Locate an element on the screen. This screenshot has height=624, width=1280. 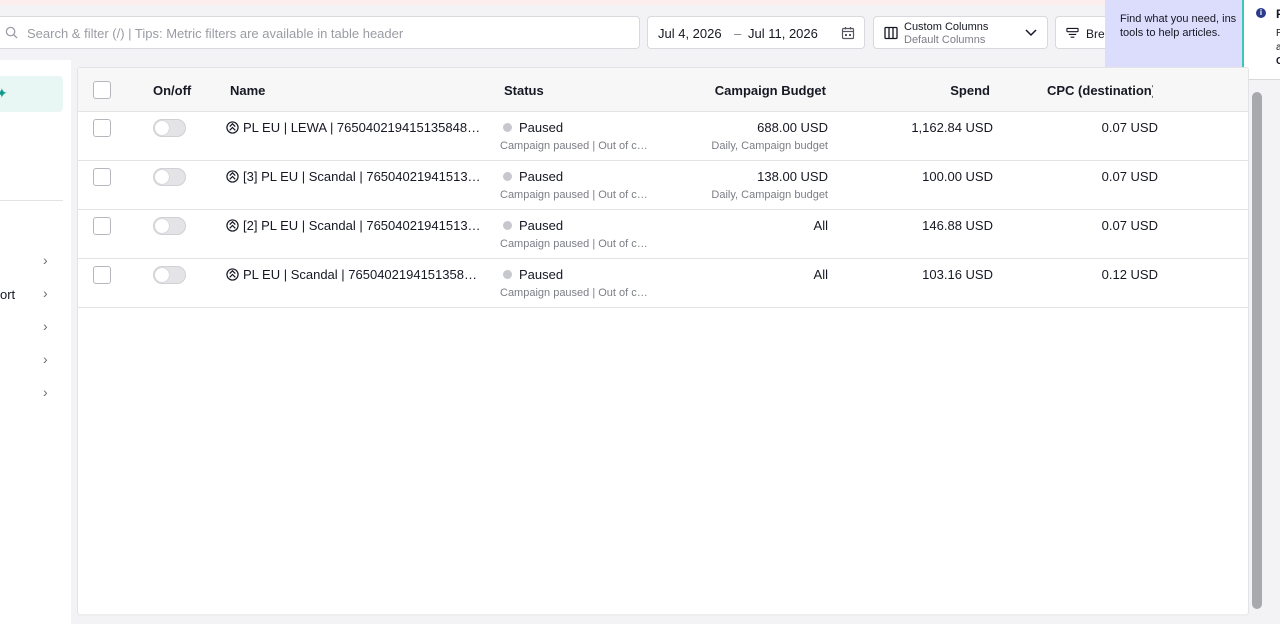
table-footer-bar is located at coordinates (663, 615).